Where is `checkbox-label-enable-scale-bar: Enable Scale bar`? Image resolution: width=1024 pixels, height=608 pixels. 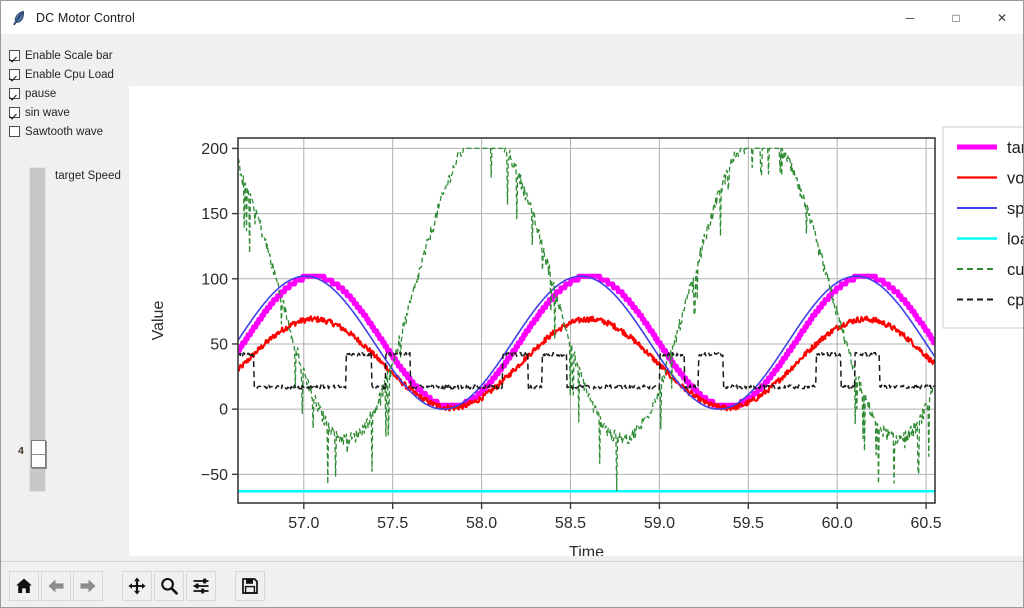
checkbox-label-enable-scale-bar: Enable Scale bar is located at coordinates (69, 55).